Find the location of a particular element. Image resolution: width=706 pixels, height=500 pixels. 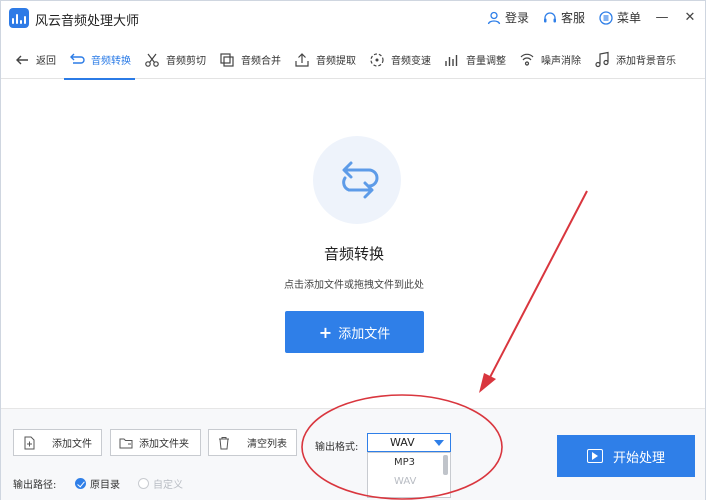

drop-hint: 点击添加文件或拖拽文件到此处 is located at coordinates (354, 285).